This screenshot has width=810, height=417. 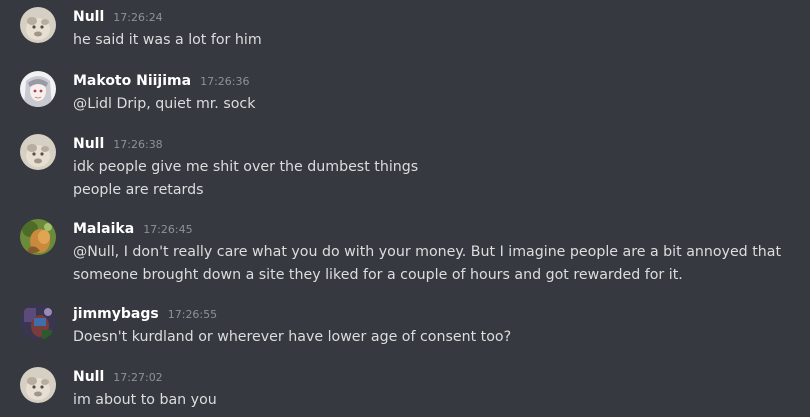 I want to click on message-header: Makoto Niijima 17:26:36, so click(x=161, y=81).